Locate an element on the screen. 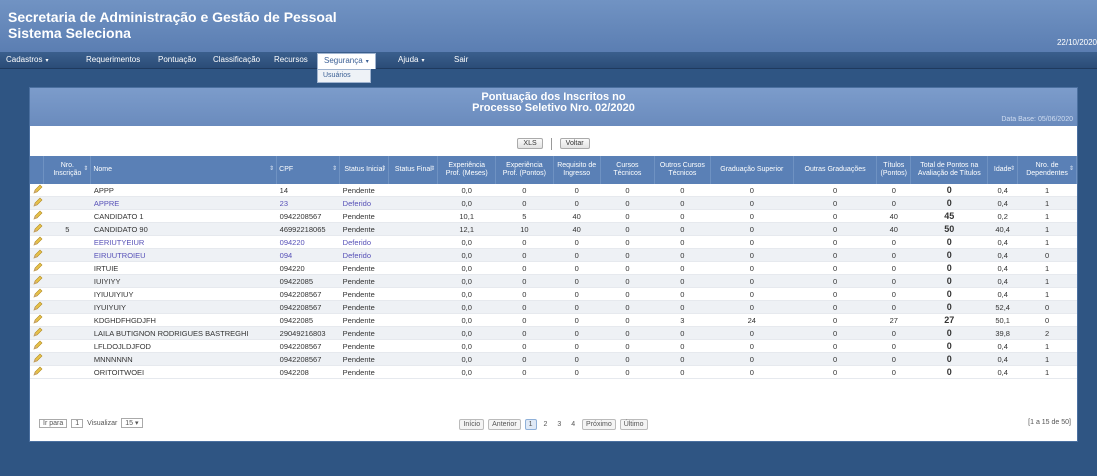  col-graduacao: Graduação Superior is located at coordinates (752, 170).